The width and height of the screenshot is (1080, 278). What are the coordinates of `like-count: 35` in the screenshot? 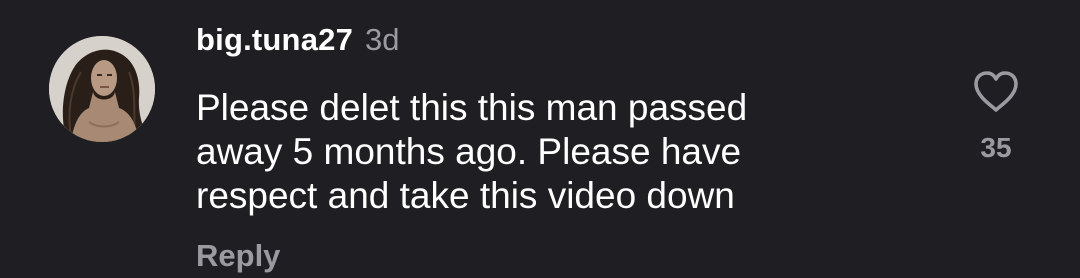 It's located at (996, 147).